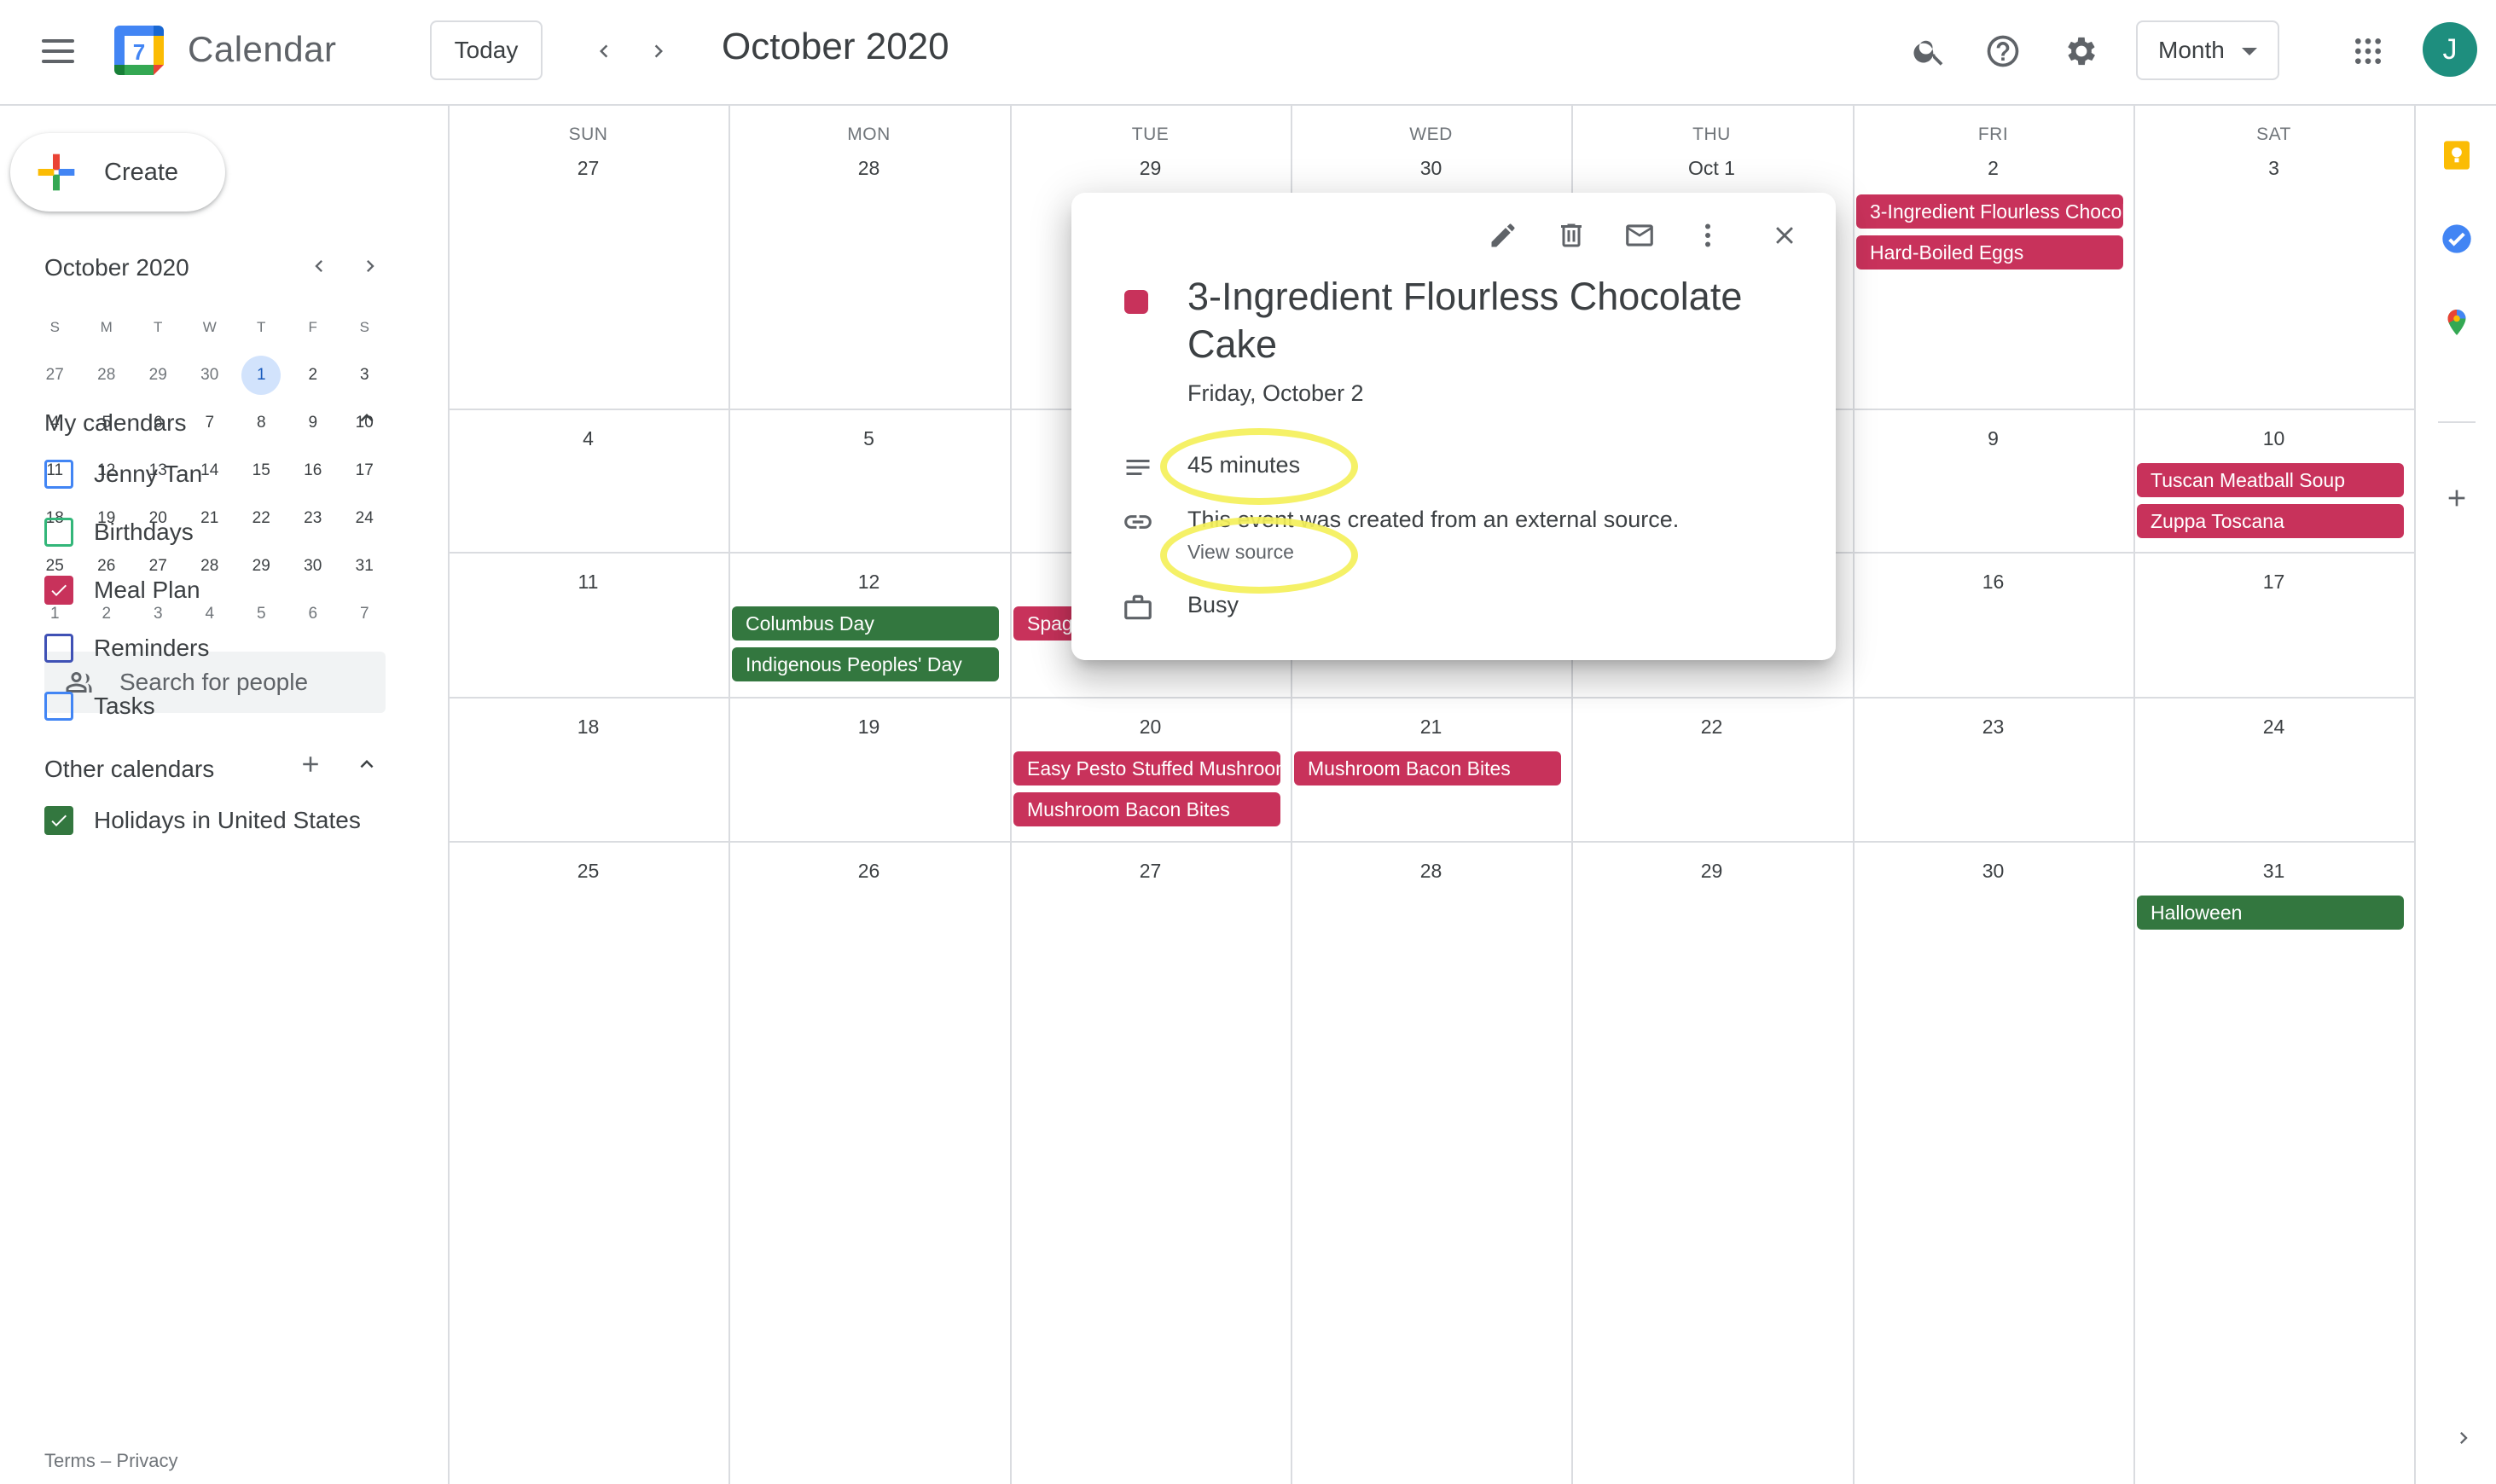  I want to click on mini-day: 1, so click(261, 375).